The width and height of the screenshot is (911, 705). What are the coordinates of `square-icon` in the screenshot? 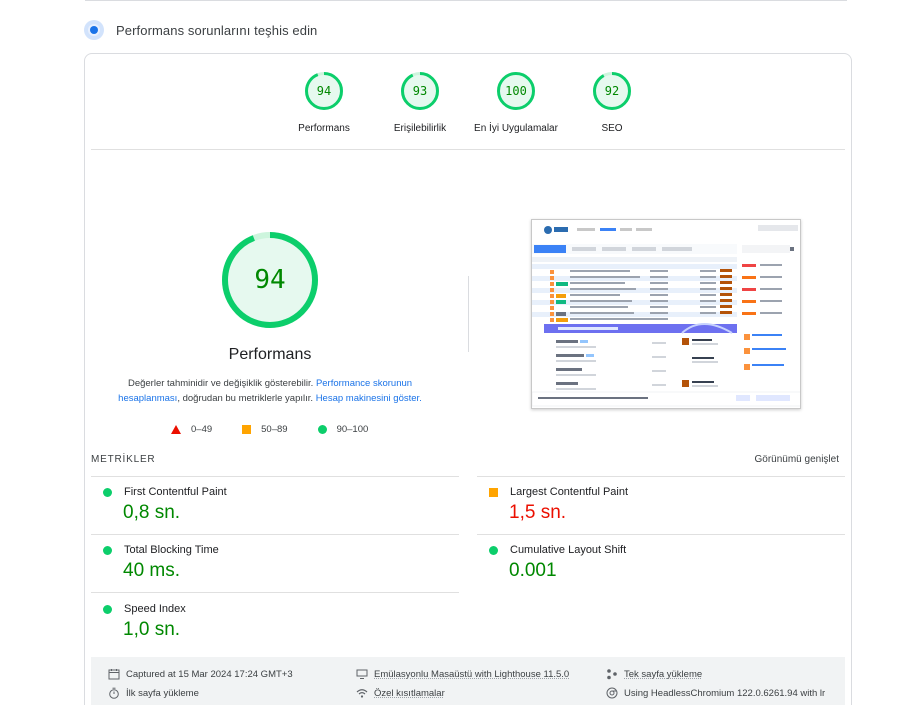 It's located at (247, 429).